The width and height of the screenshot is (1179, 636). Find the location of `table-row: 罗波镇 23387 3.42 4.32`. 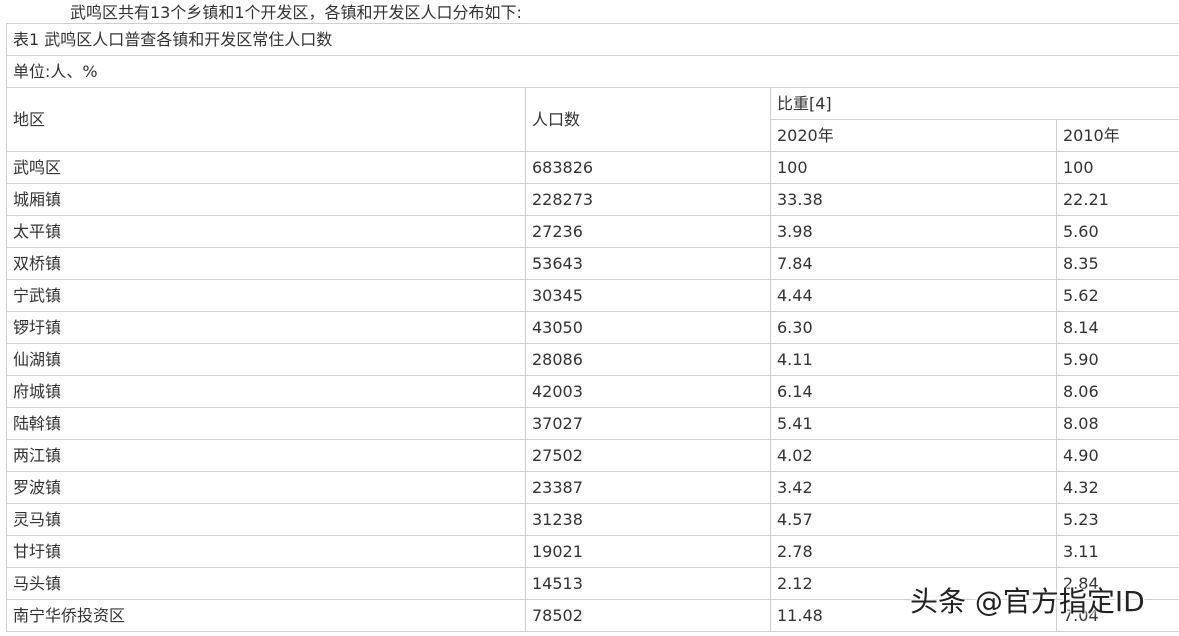

table-row: 罗波镇 23387 3.42 4.32 is located at coordinates (592, 487).